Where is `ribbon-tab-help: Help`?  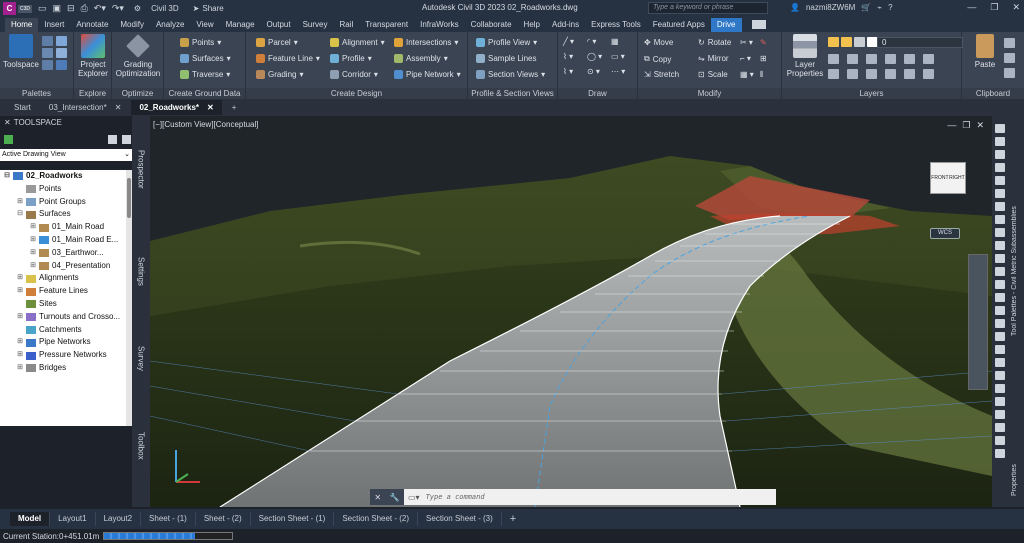 ribbon-tab-help: Help is located at coordinates (532, 25).